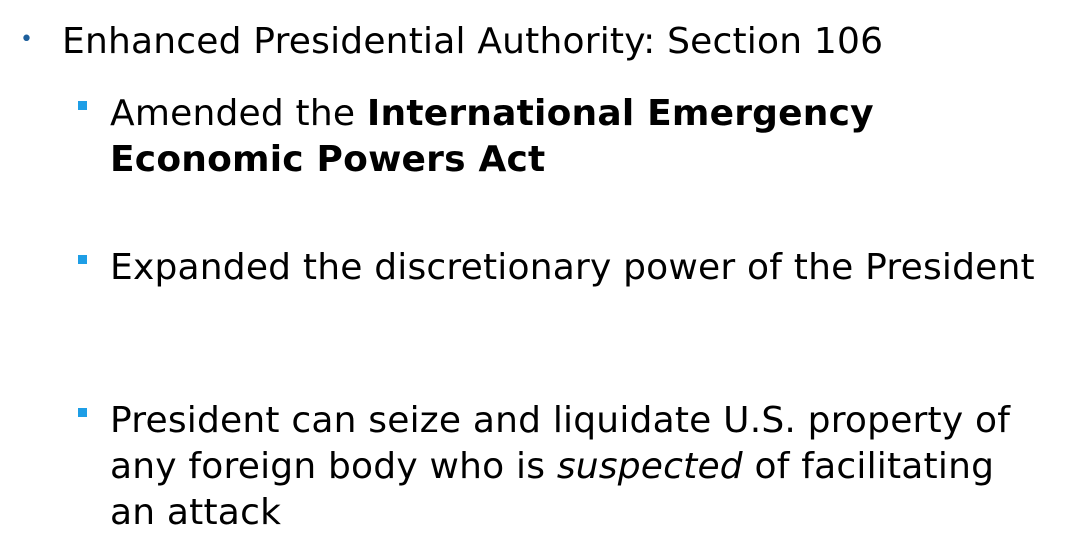 The height and width of the screenshot is (556, 1082). Describe the element at coordinates (238, 113) in the screenshot. I see `sub-bullet-text-part: Amended the` at that location.